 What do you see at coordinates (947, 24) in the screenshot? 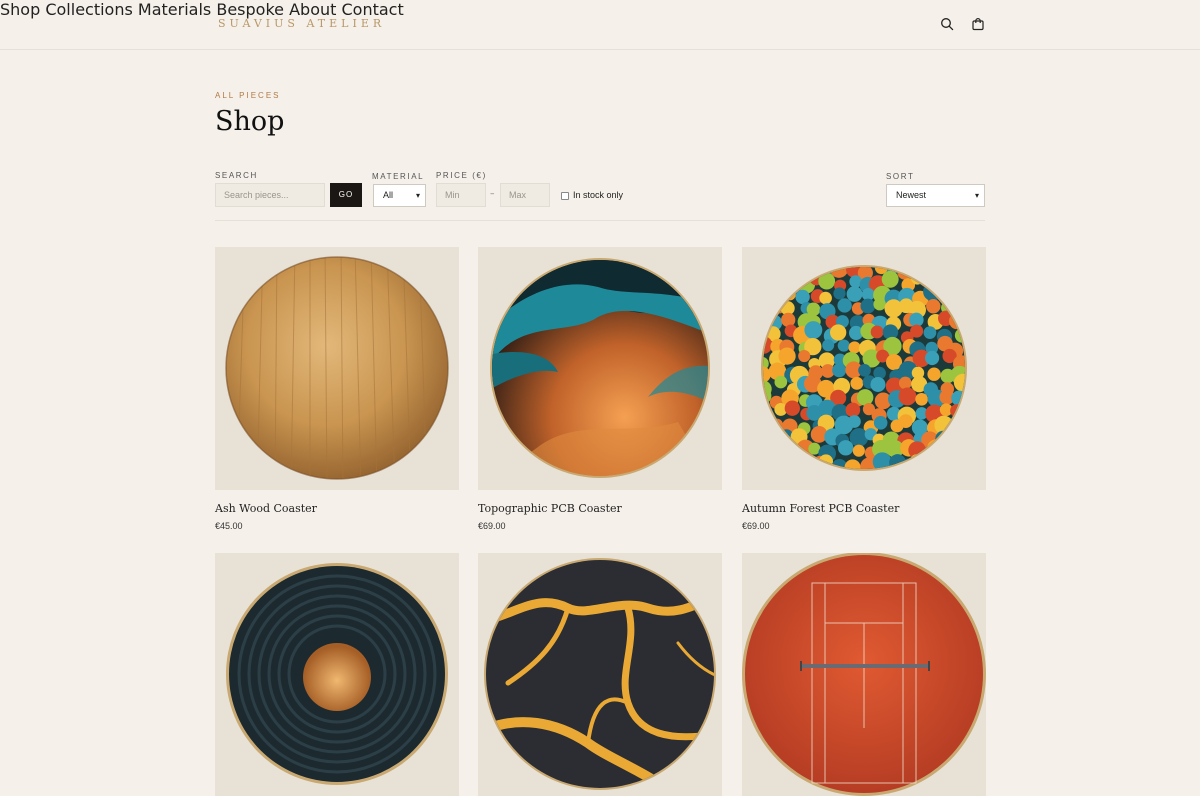
I see `search-icon` at bounding box center [947, 24].